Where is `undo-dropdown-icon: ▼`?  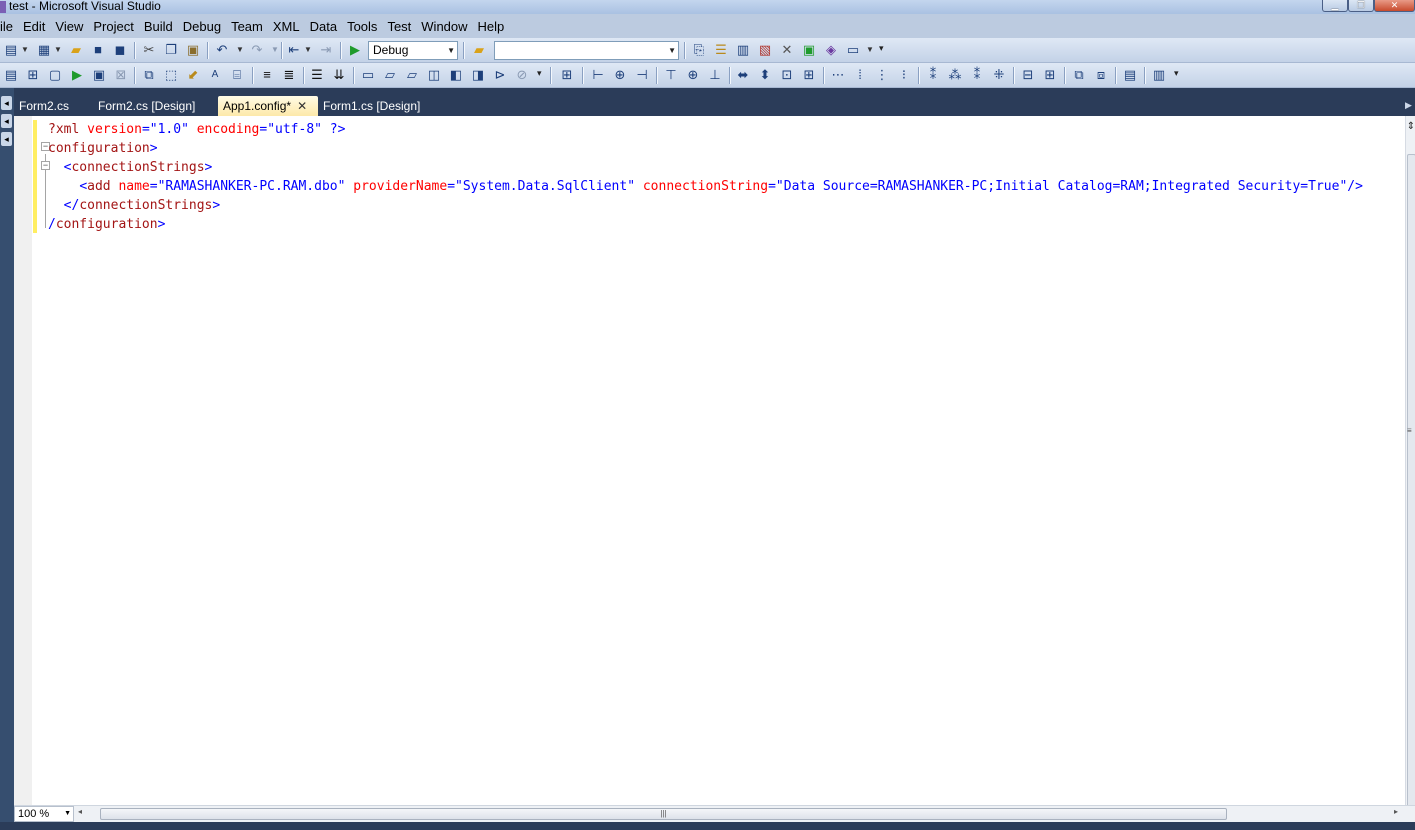
undo-dropdown-icon: ▼ is located at coordinates (240, 50).